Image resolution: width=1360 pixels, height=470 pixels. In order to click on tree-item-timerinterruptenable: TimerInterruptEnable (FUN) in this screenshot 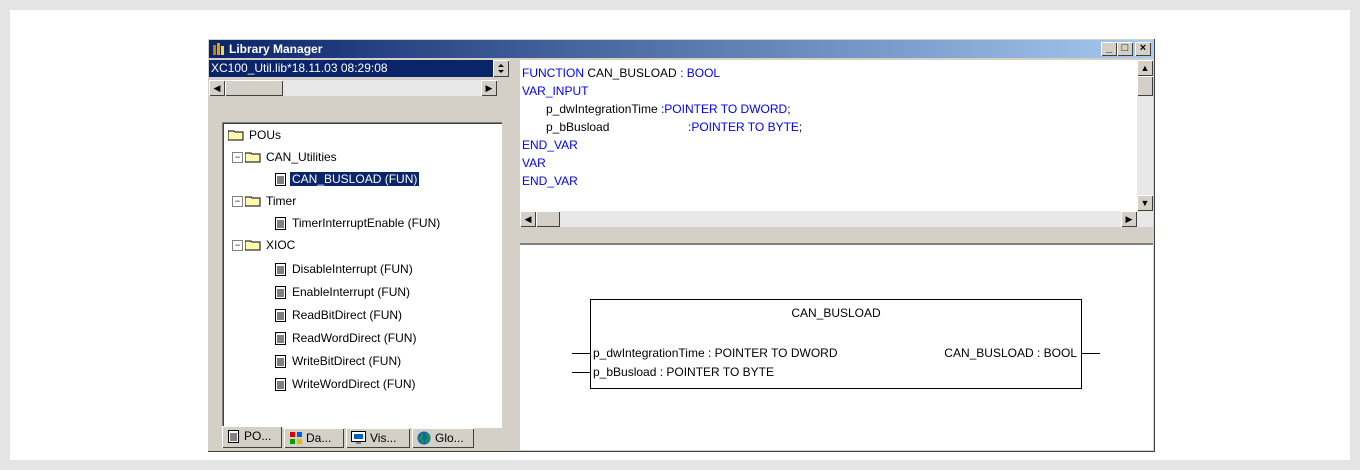, I will do `click(358, 223)`.